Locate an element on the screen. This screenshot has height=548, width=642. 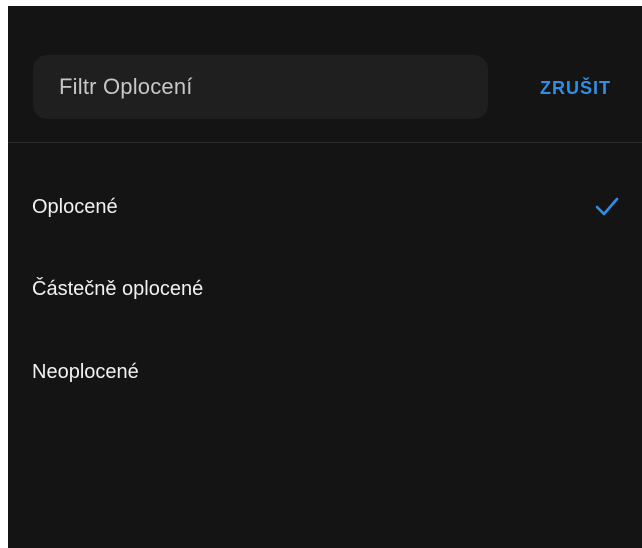
option-oplocene: Oplocené is located at coordinates (325, 207).